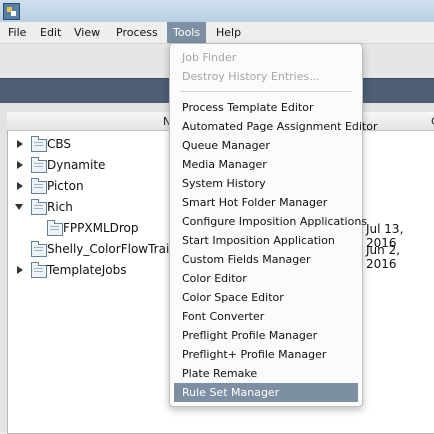 The height and width of the screenshot is (434, 434). I want to click on menu-item-color-editor: Color Editor, so click(266, 278).